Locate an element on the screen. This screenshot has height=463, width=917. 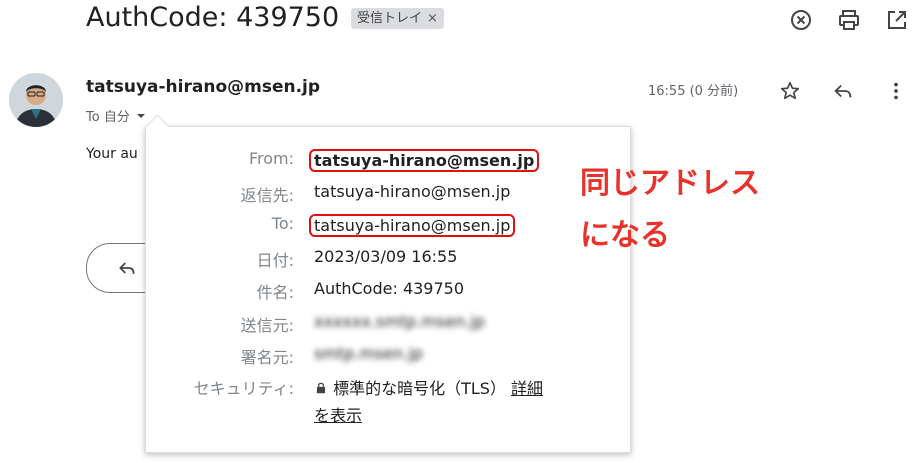
remove-label-icon: × is located at coordinates (432, 18).